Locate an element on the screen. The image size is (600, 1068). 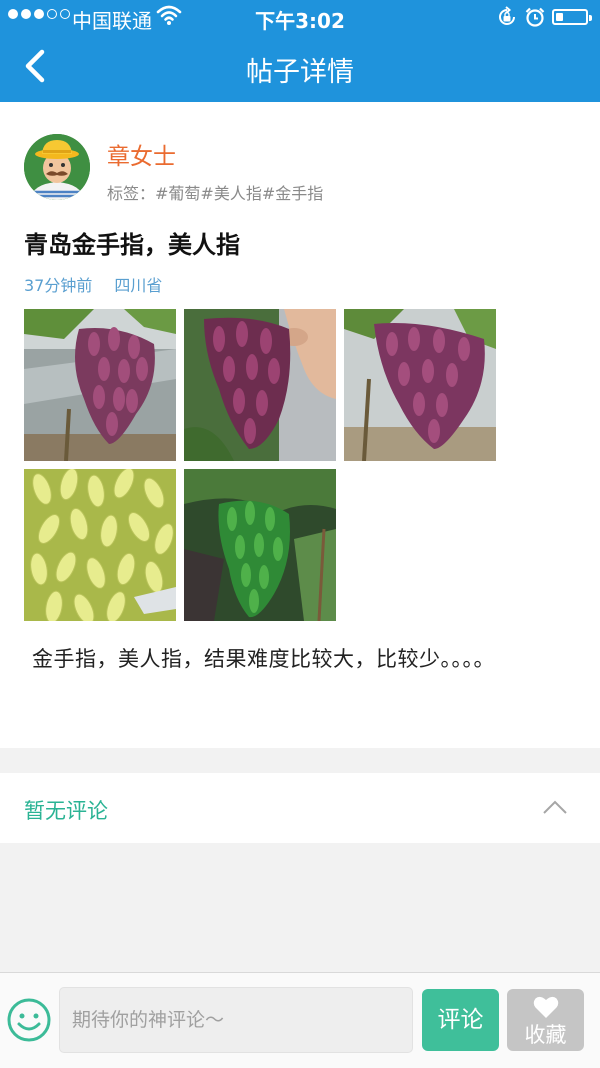
favorite-button: 收藏 is located at coordinates (545, 1020).